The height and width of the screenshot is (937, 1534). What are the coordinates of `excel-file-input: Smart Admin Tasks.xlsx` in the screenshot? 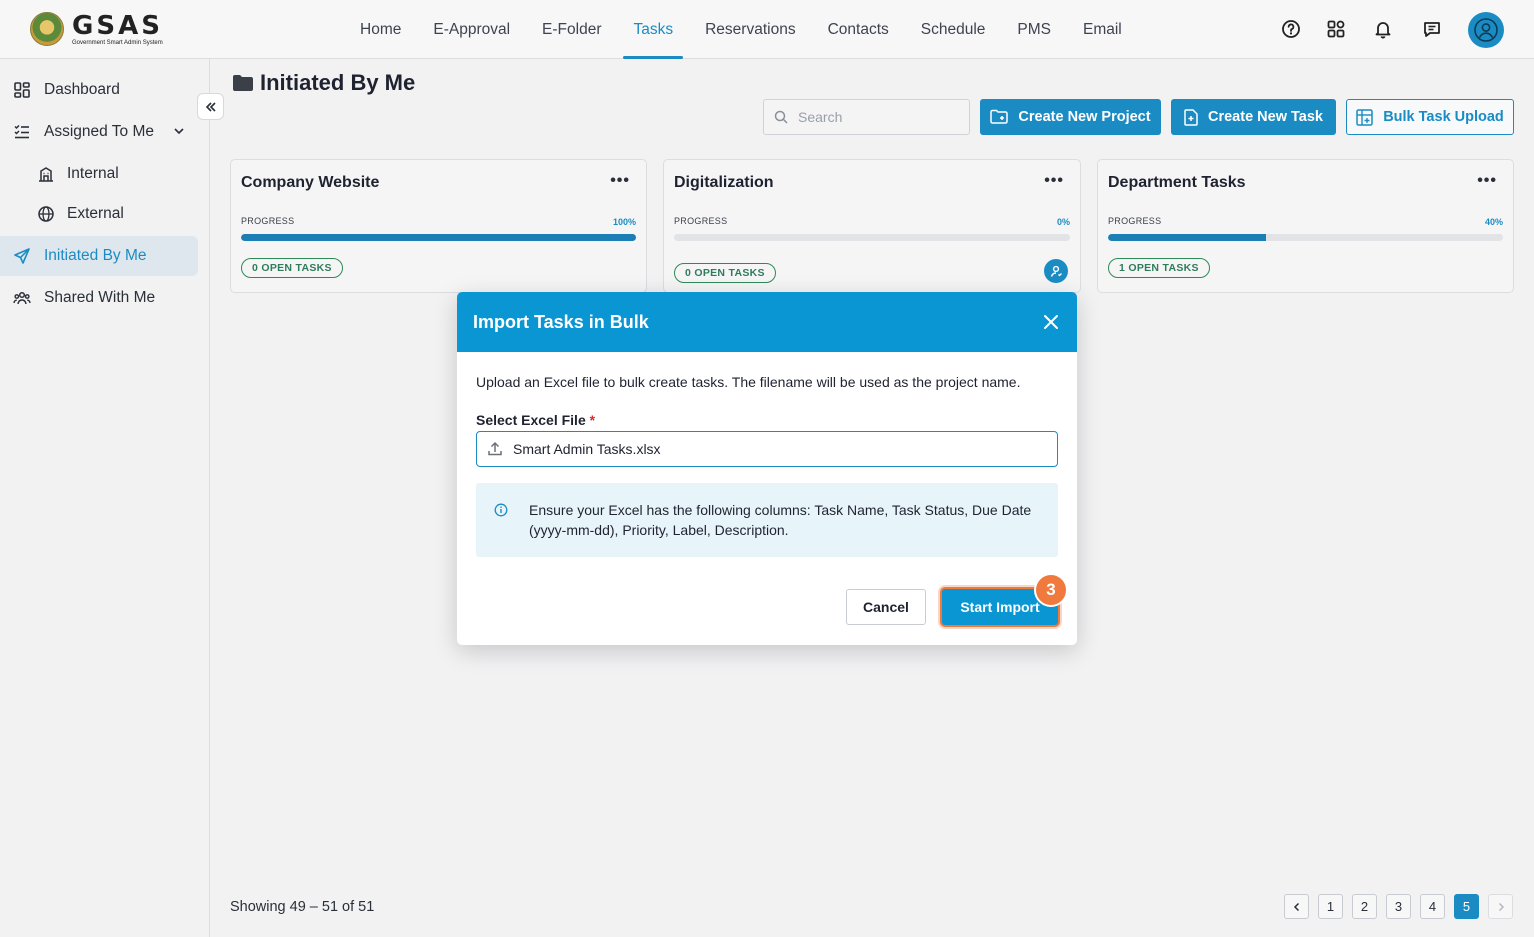 It's located at (767, 449).